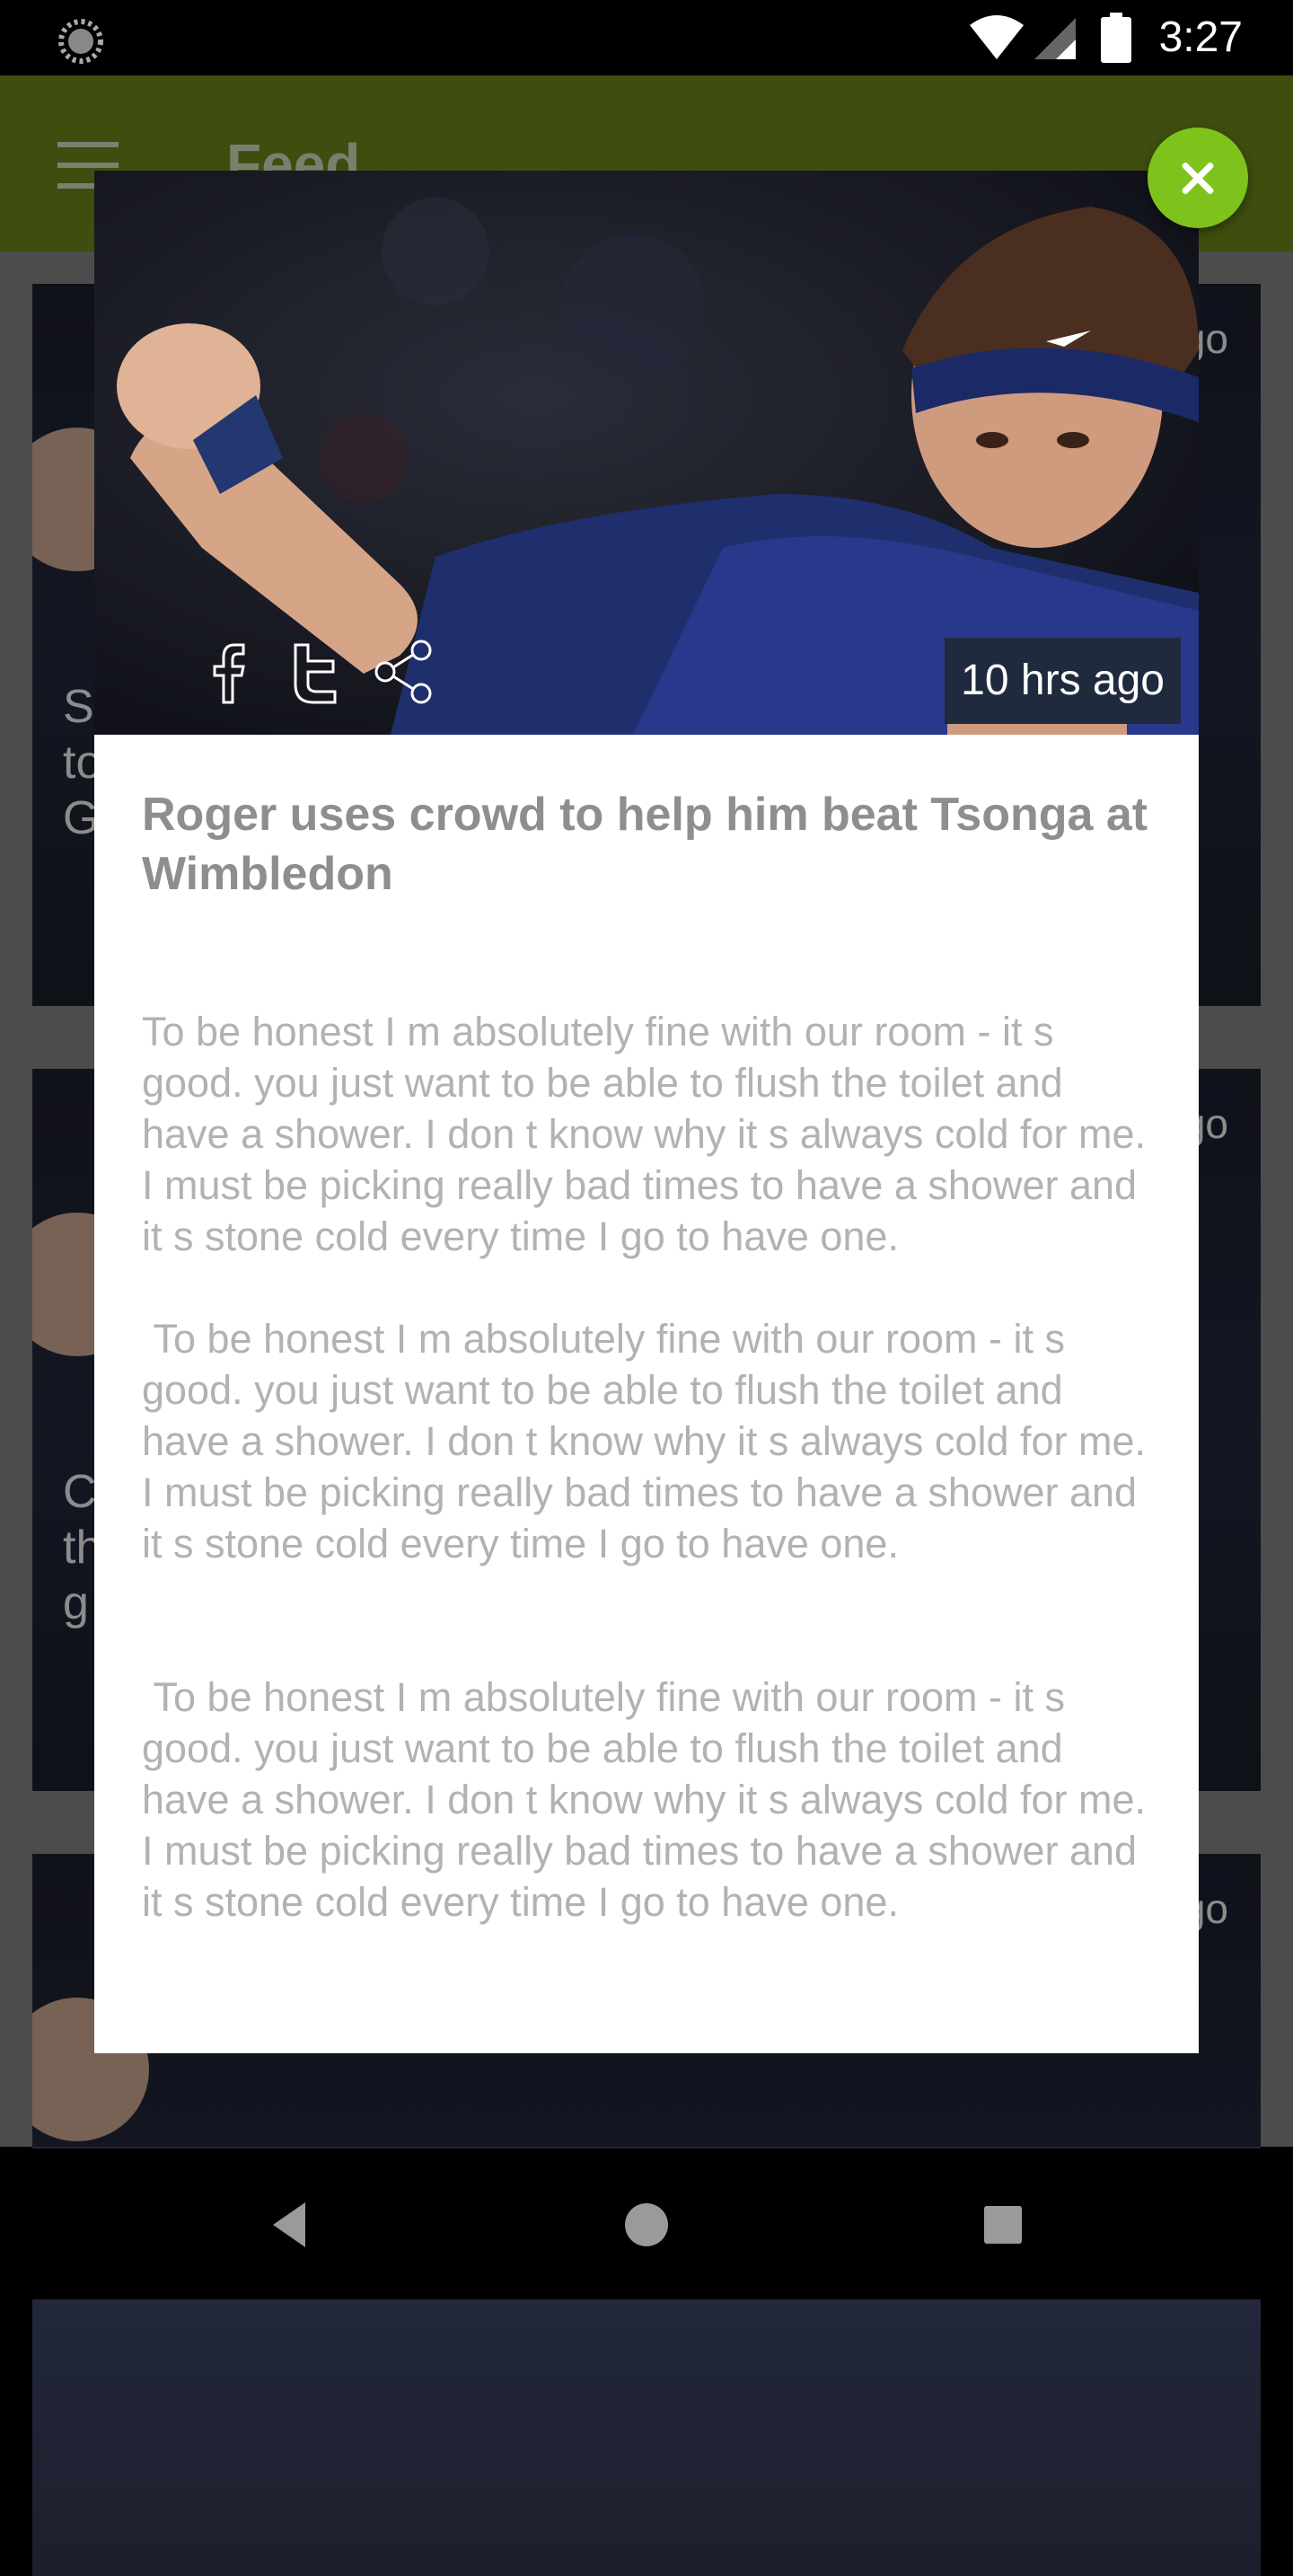  Describe the element at coordinates (291, 2224) in the screenshot. I see `back-icon` at that location.